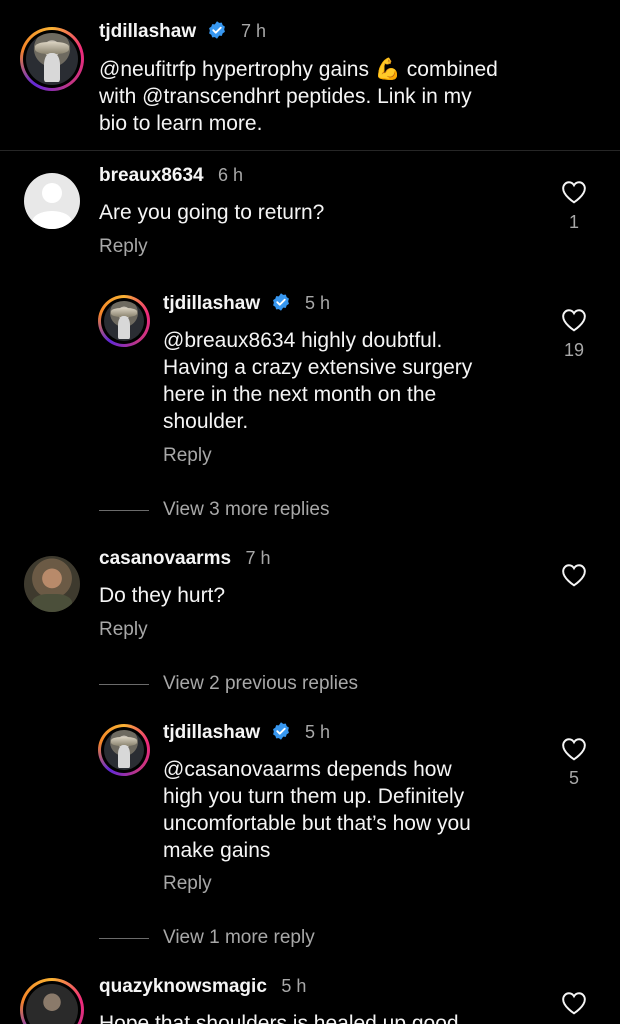  What do you see at coordinates (574, 350) in the screenshot?
I see `reply1-like-count: 19` at bounding box center [574, 350].